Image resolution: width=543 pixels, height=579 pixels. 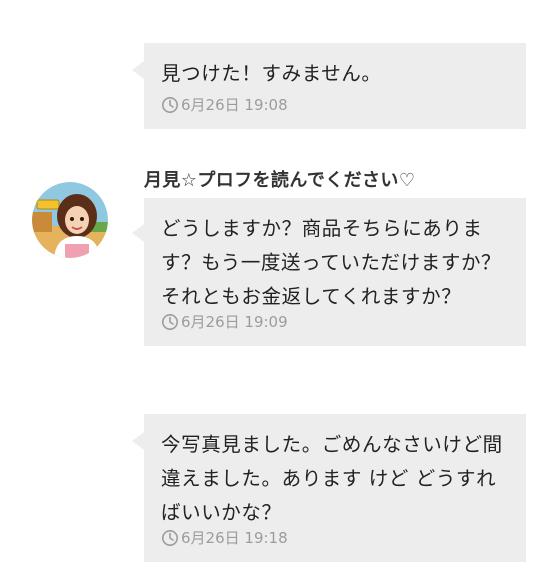 I want to click on message-bubble: 見つけた！すみません。 6月26日 19:08, so click(x=329, y=86).